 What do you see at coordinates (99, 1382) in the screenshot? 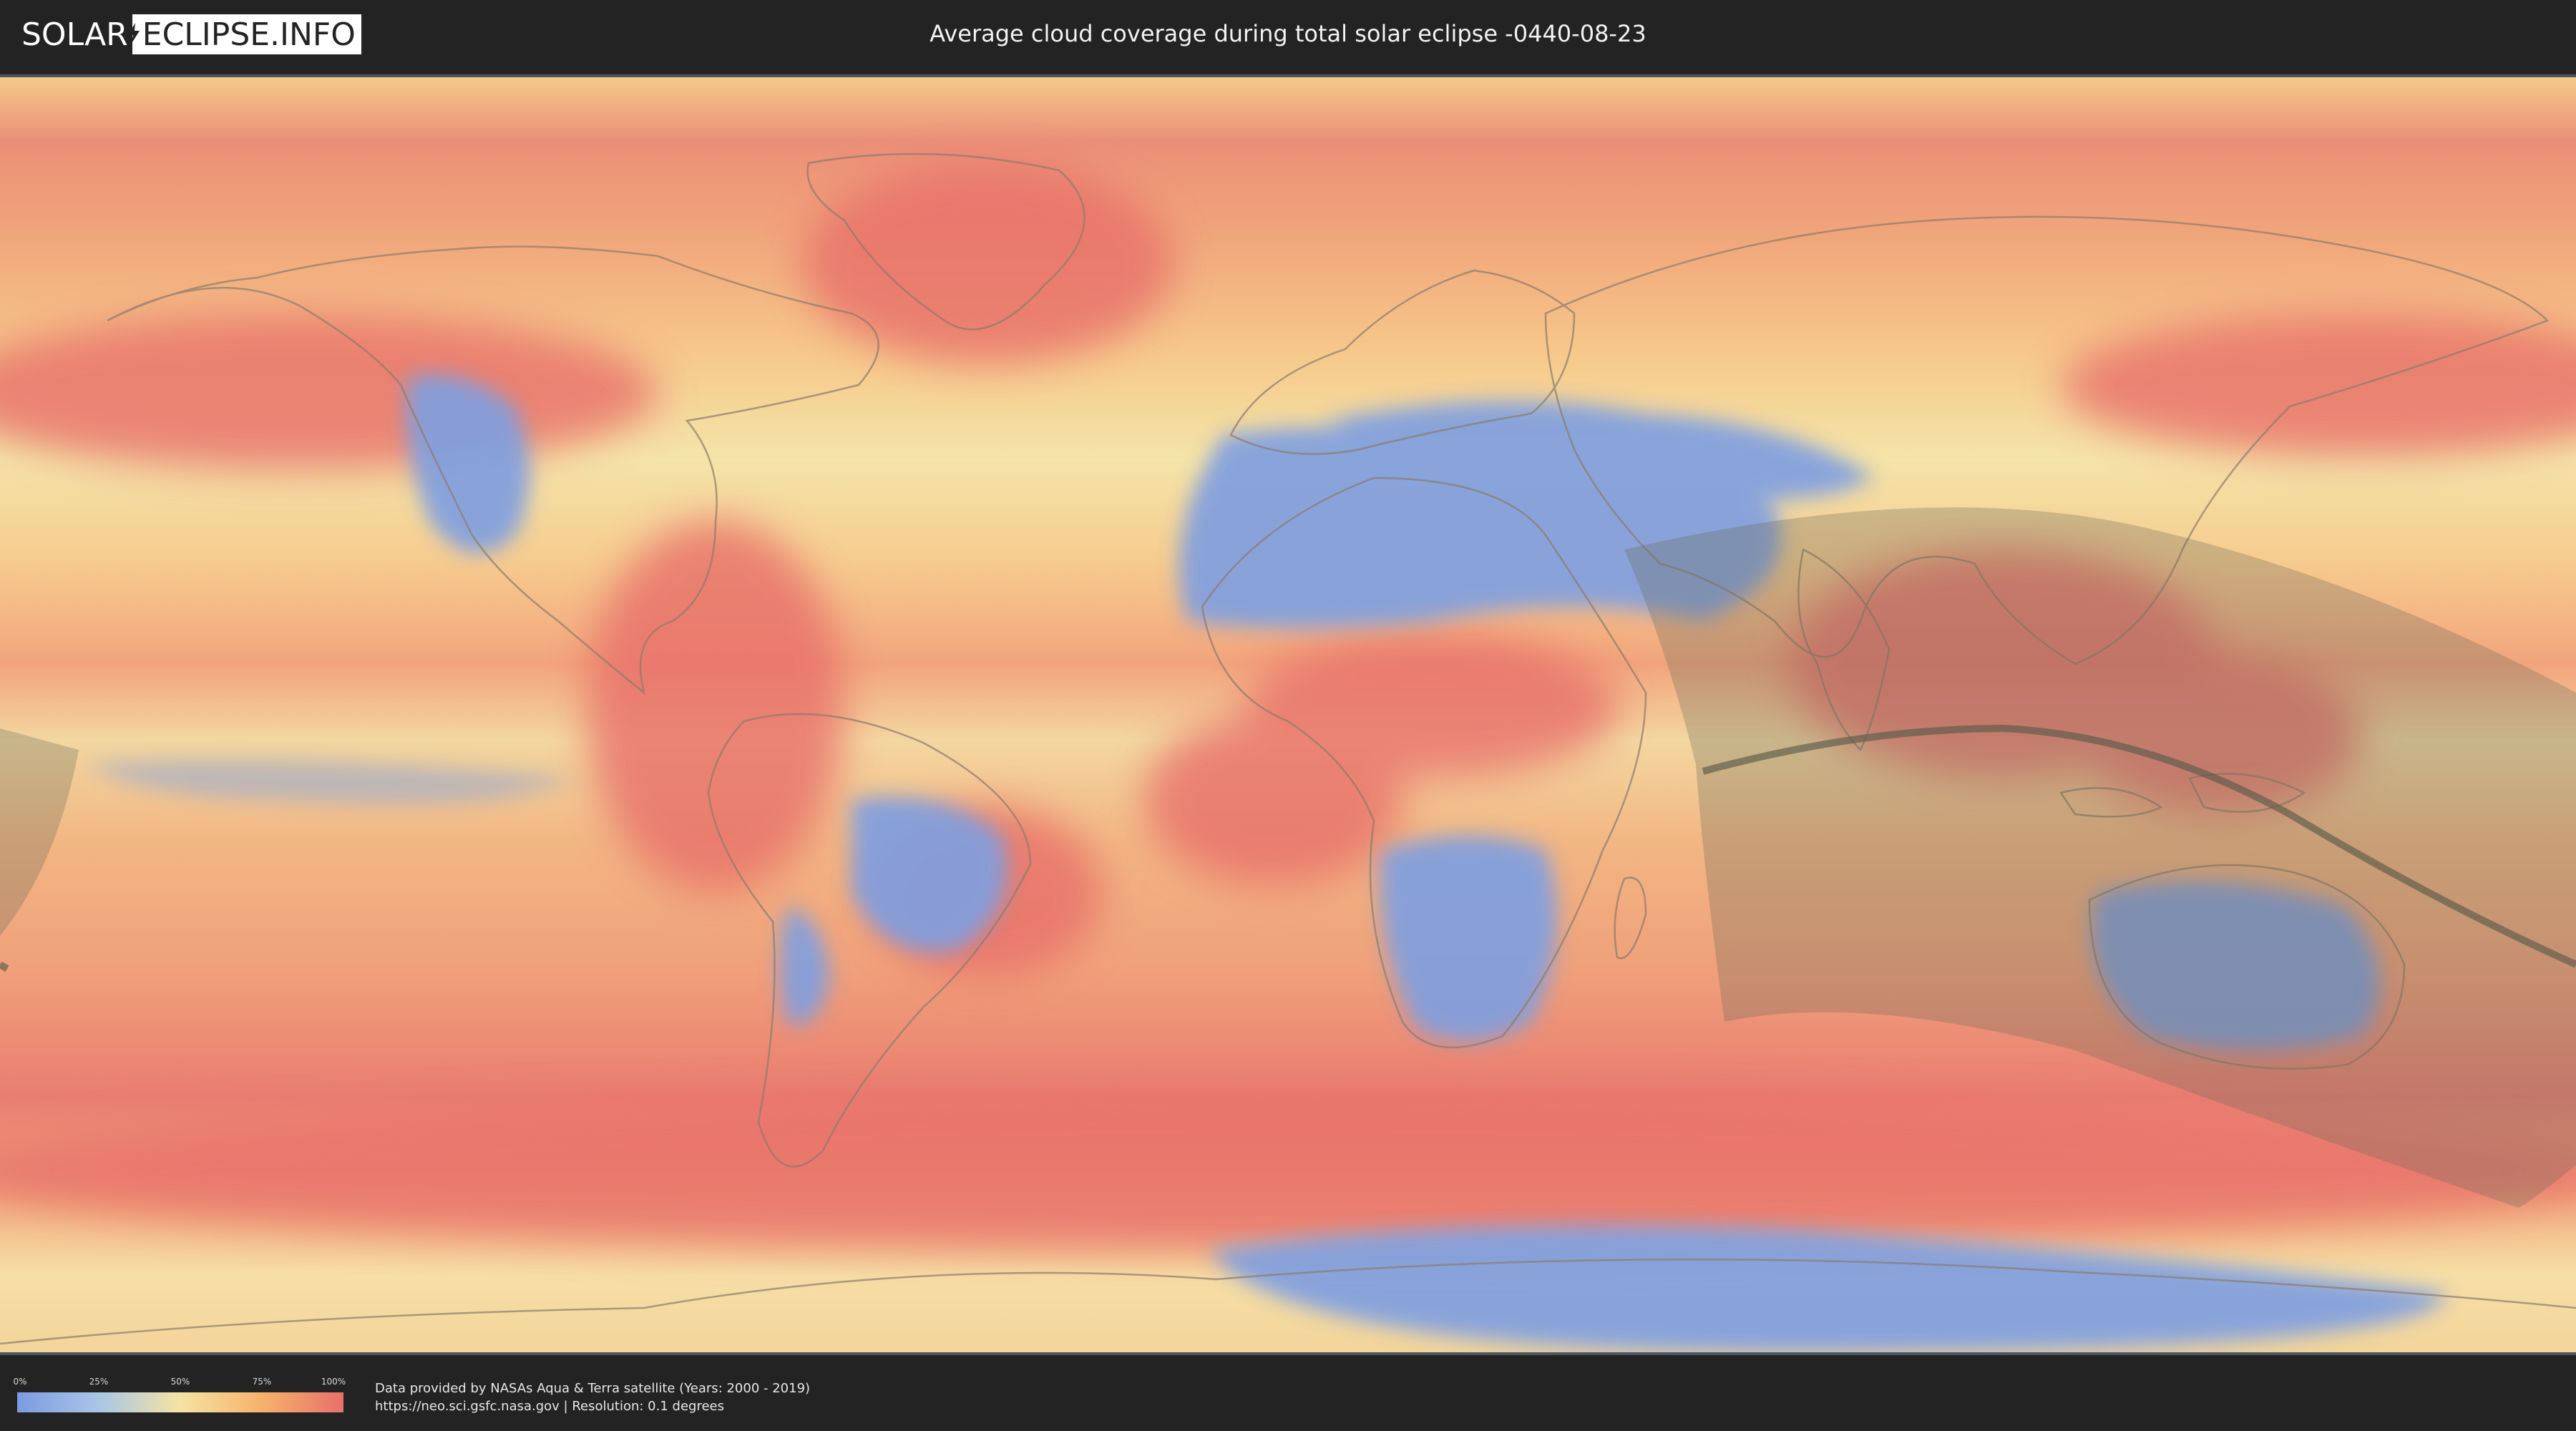
I see `legend-tick-25: 25%` at bounding box center [99, 1382].